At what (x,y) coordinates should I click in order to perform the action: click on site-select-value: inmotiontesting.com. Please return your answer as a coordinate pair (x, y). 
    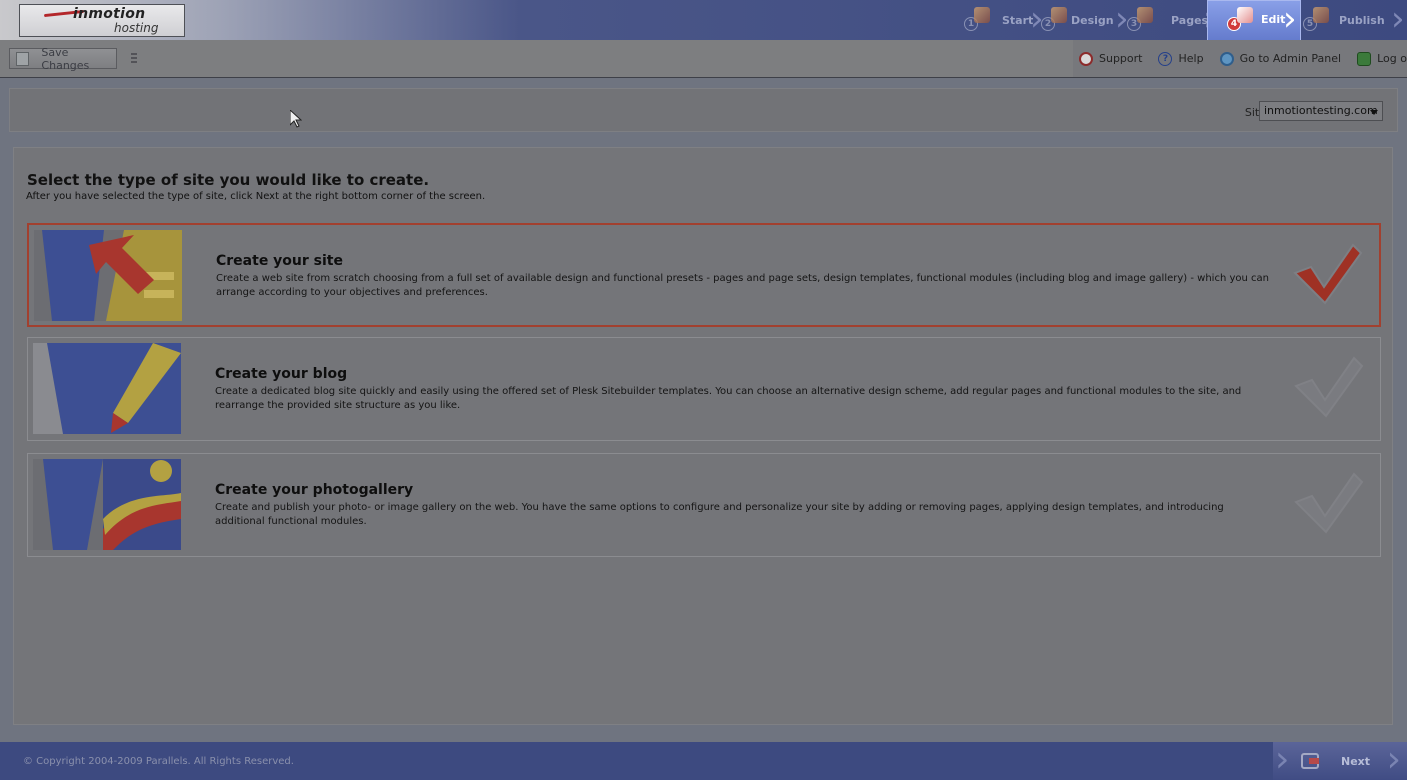
    Looking at the image, I should click on (1321, 110).